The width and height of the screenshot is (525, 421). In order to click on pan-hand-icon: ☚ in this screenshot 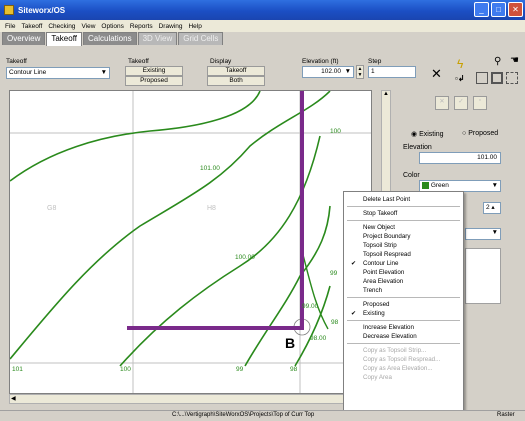, I will do `click(514, 60)`.